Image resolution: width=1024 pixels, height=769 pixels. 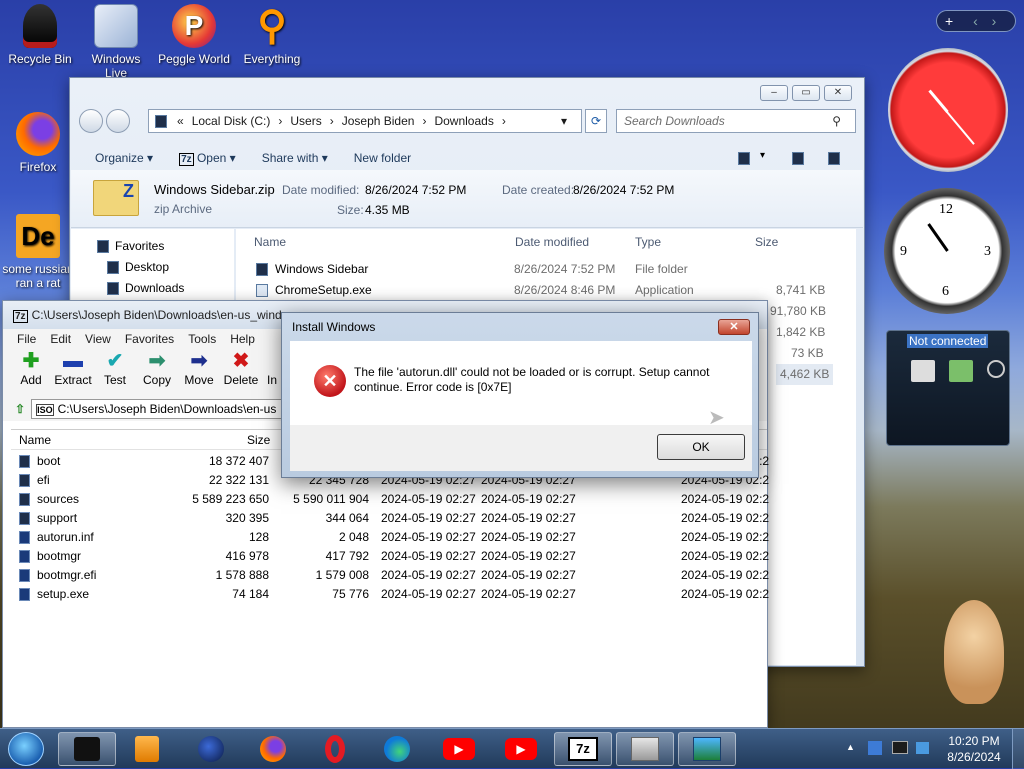 I want to click on address-dropdown-icon: ▾, so click(x=564, y=121).